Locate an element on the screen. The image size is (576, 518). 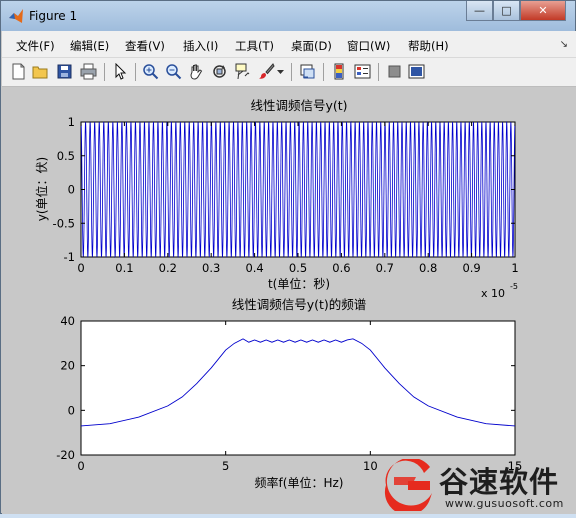
menu-edit: 编辑(E) is located at coordinates (89, 46).